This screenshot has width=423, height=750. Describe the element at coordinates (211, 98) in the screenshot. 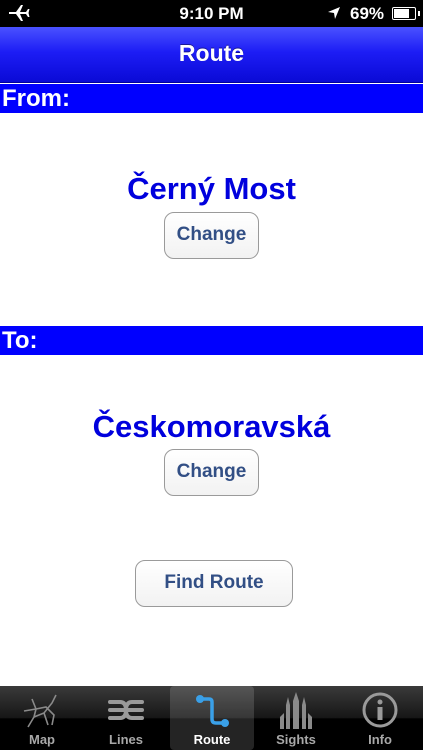

I see `from-header: From:` at that location.